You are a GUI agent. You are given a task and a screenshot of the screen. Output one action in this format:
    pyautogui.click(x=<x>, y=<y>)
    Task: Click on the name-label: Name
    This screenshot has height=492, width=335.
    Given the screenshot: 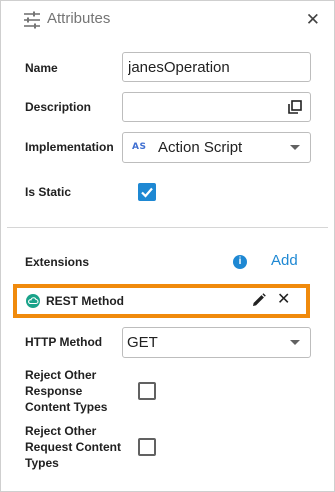 What is the action you would take?
    pyautogui.click(x=41, y=68)
    